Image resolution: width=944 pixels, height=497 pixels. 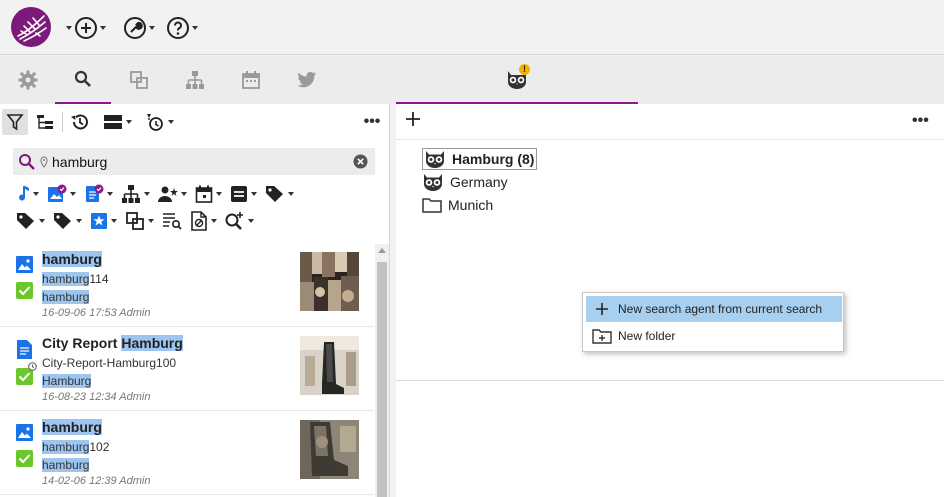 What do you see at coordinates (194, 161) in the screenshot?
I see `search-field: hamburg` at bounding box center [194, 161].